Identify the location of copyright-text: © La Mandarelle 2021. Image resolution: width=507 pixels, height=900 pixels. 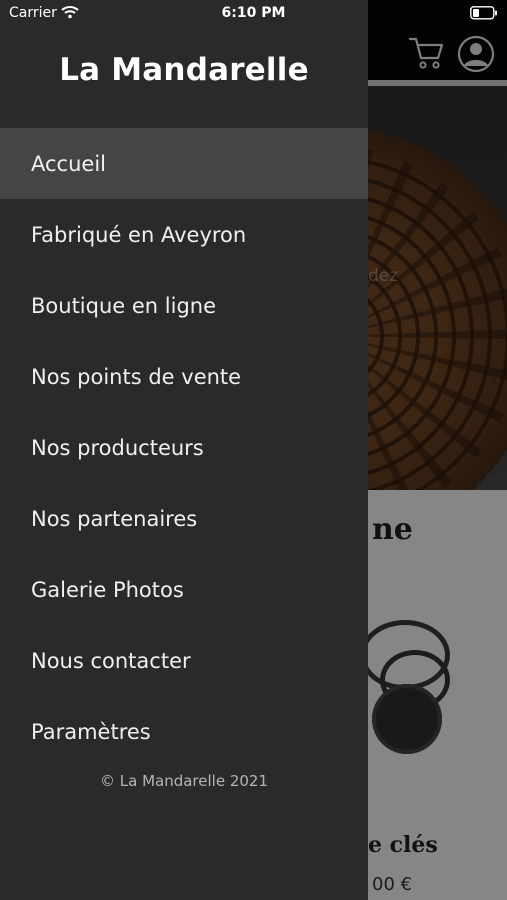
(183, 781).